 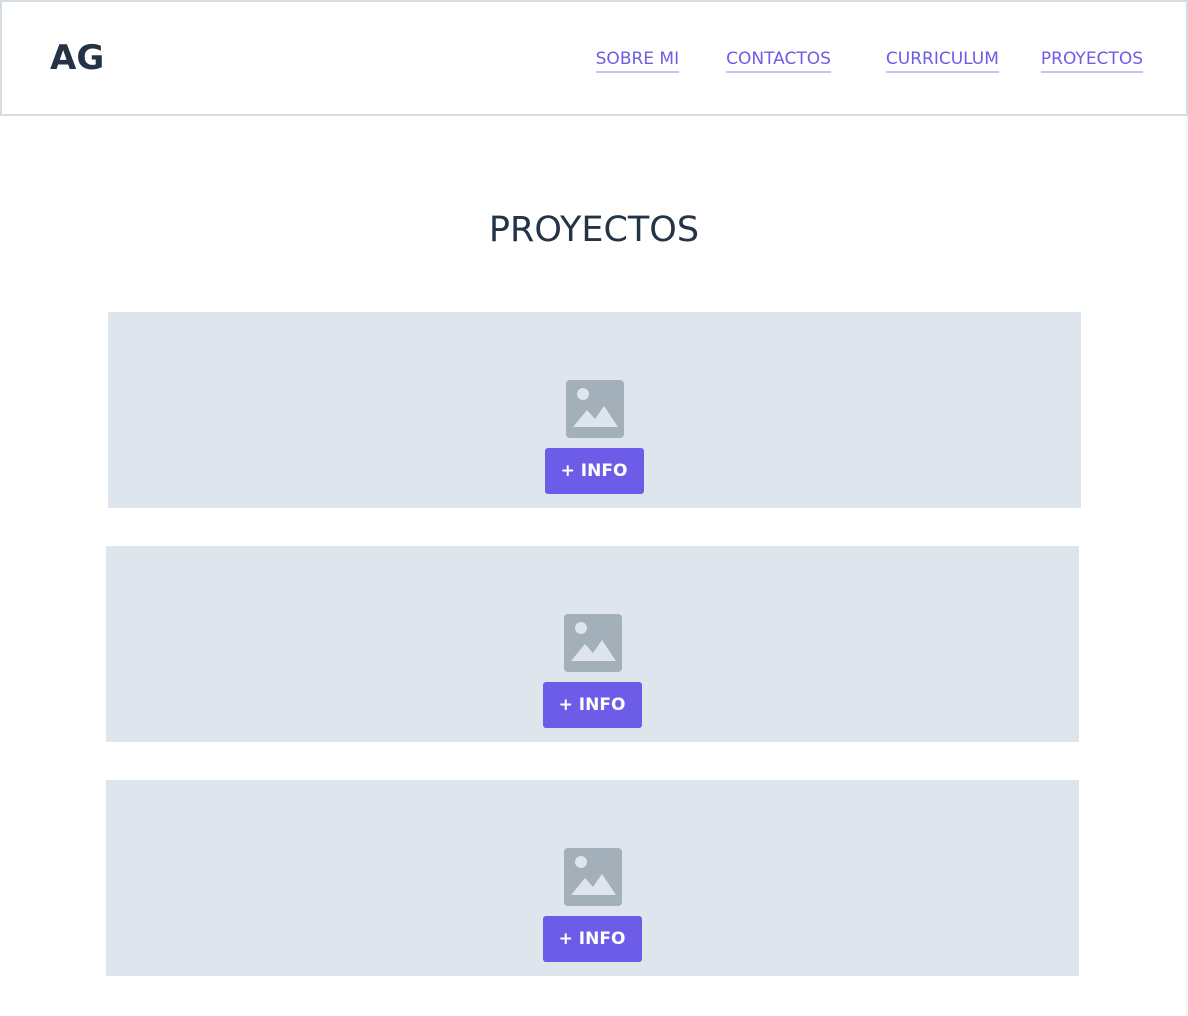 What do you see at coordinates (1091, 60) in the screenshot?
I see `nav-link-proyectos: PROYECTOS` at bounding box center [1091, 60].